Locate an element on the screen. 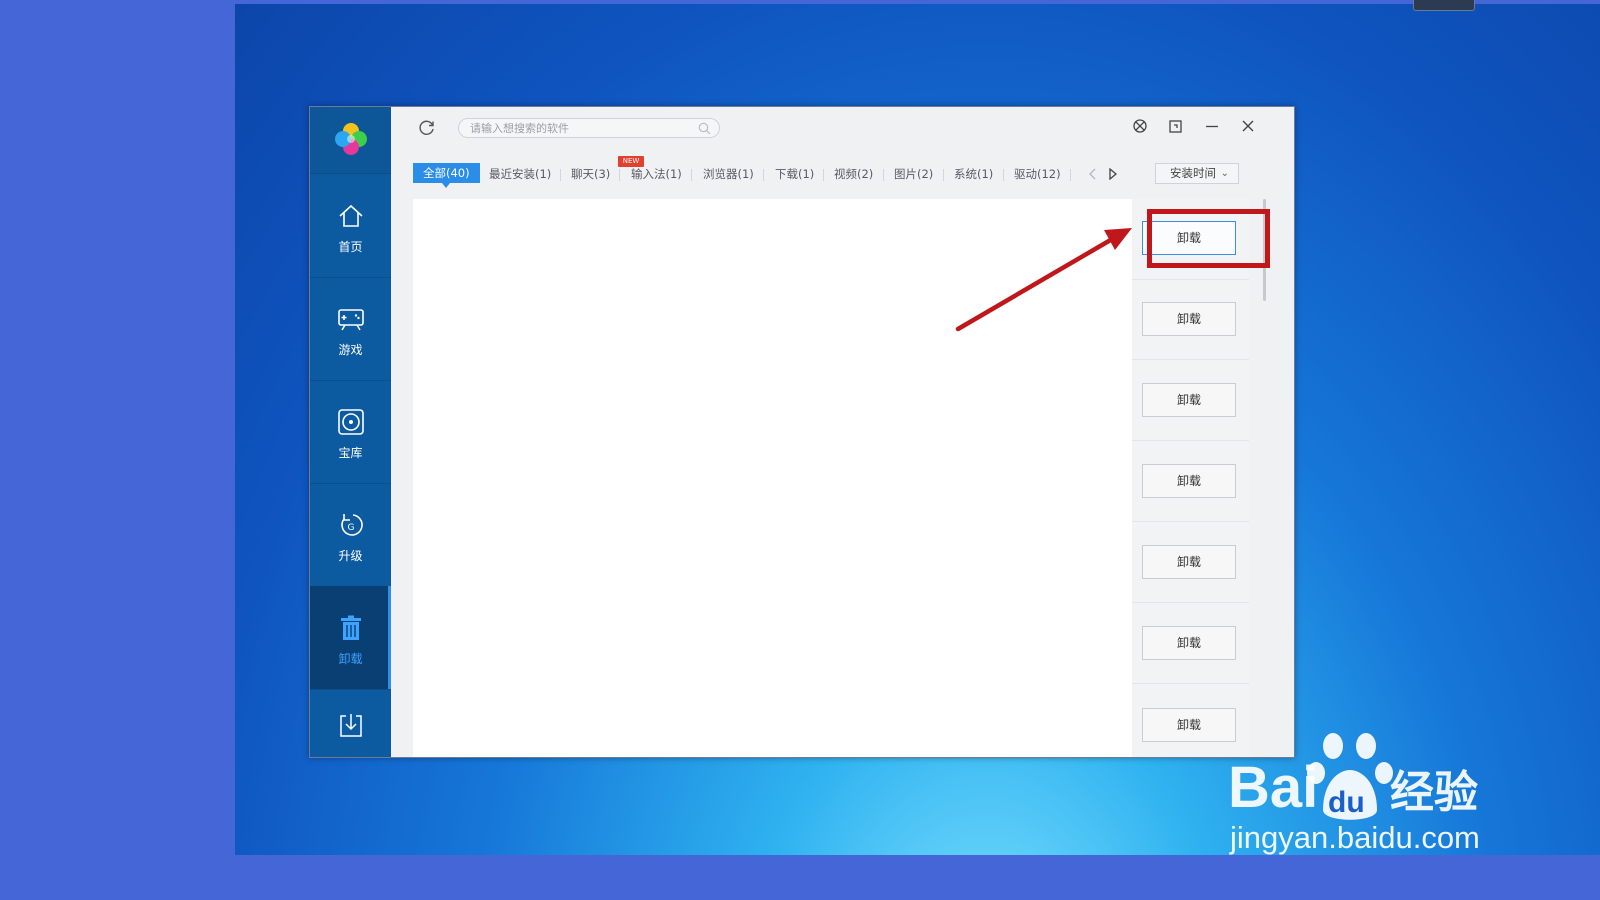 This screenshot has height=900, width=1600. minimize-icon is located at coordinates (1212, 126).